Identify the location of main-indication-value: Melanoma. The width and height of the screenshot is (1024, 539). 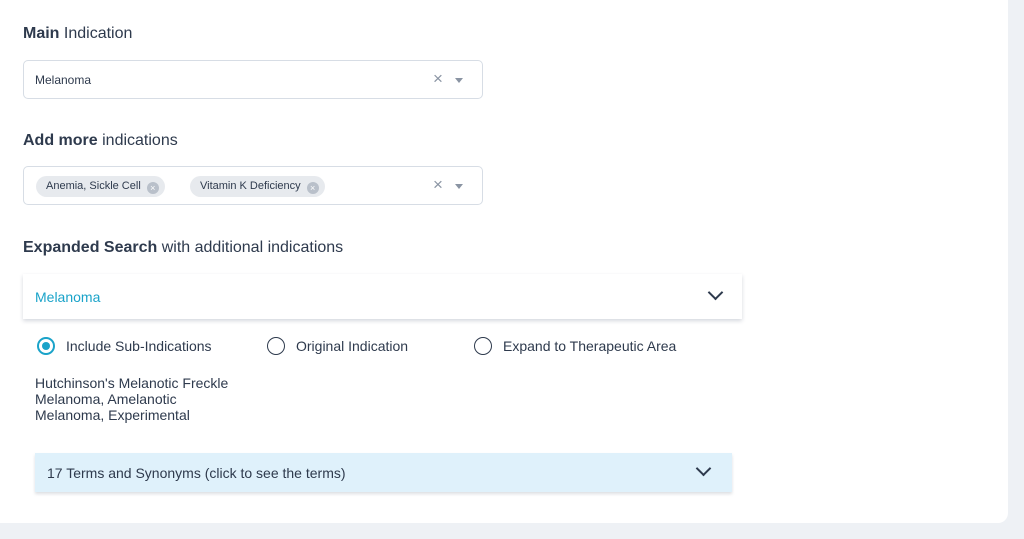
(63, 80).